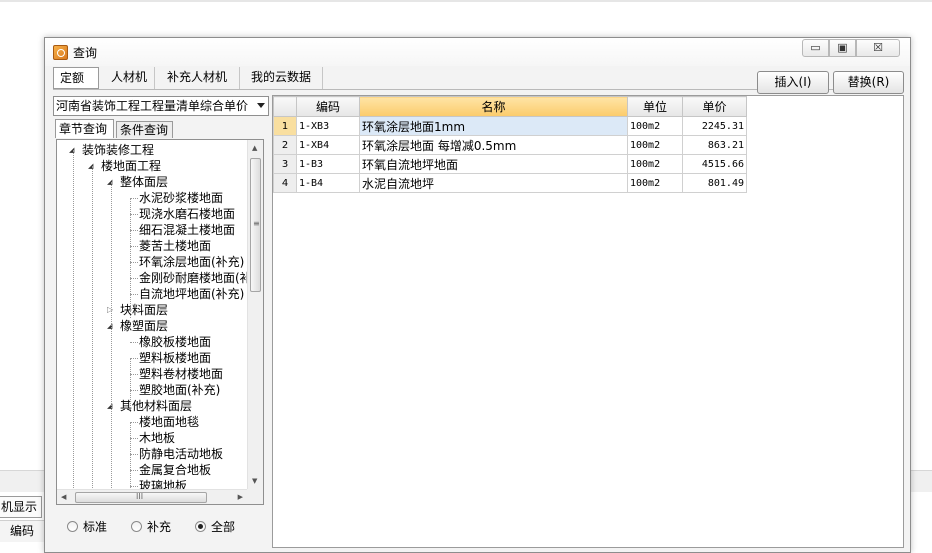 This screenshot has width=932, height=553. I want to click on table-row: 1 1-XB3 环氧涂层地面1mm 100m2 2245.31, so click(510, 126).